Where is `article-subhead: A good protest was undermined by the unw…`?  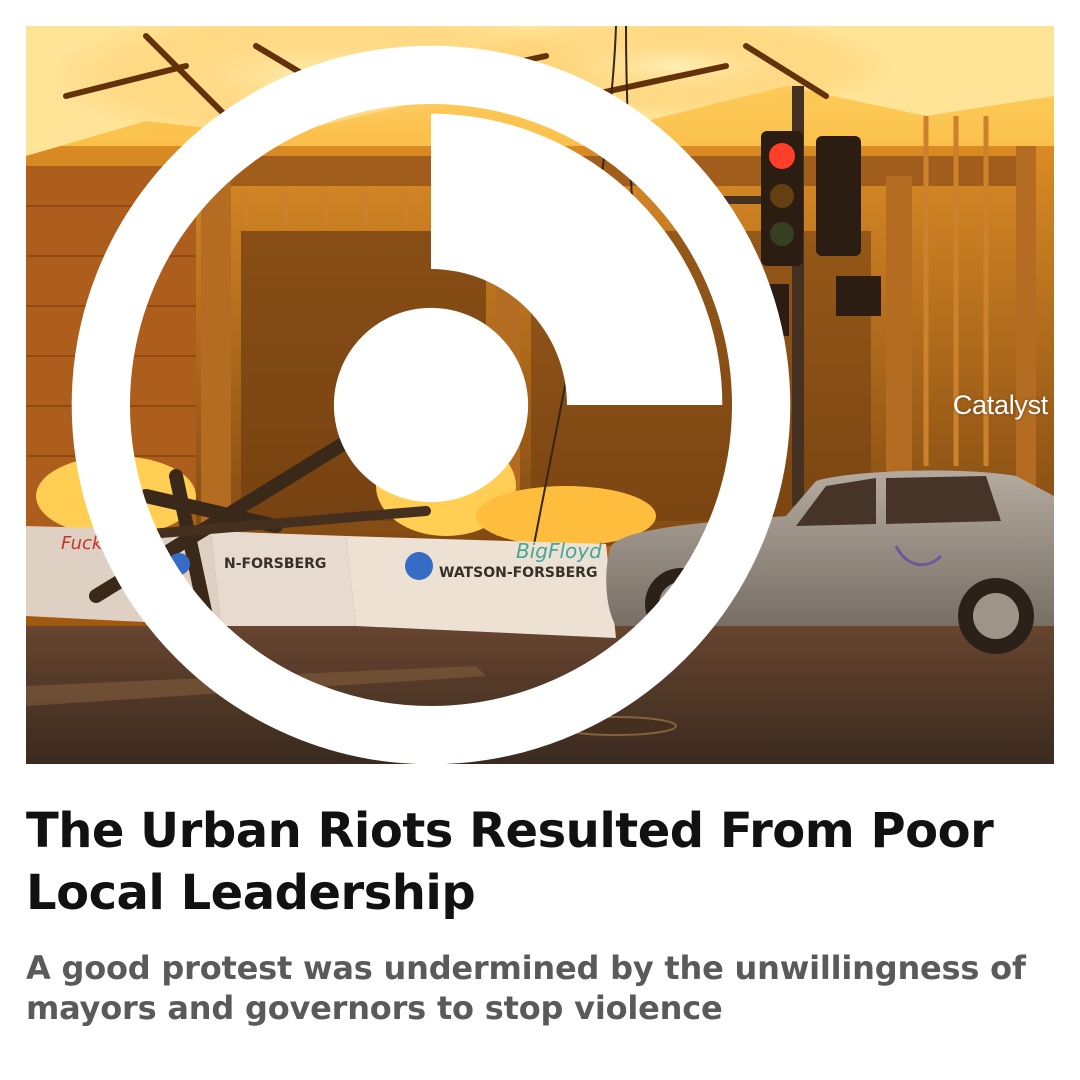
article-subhead: A good protest was undermined by the unw… is located at coordinates (526, 988).